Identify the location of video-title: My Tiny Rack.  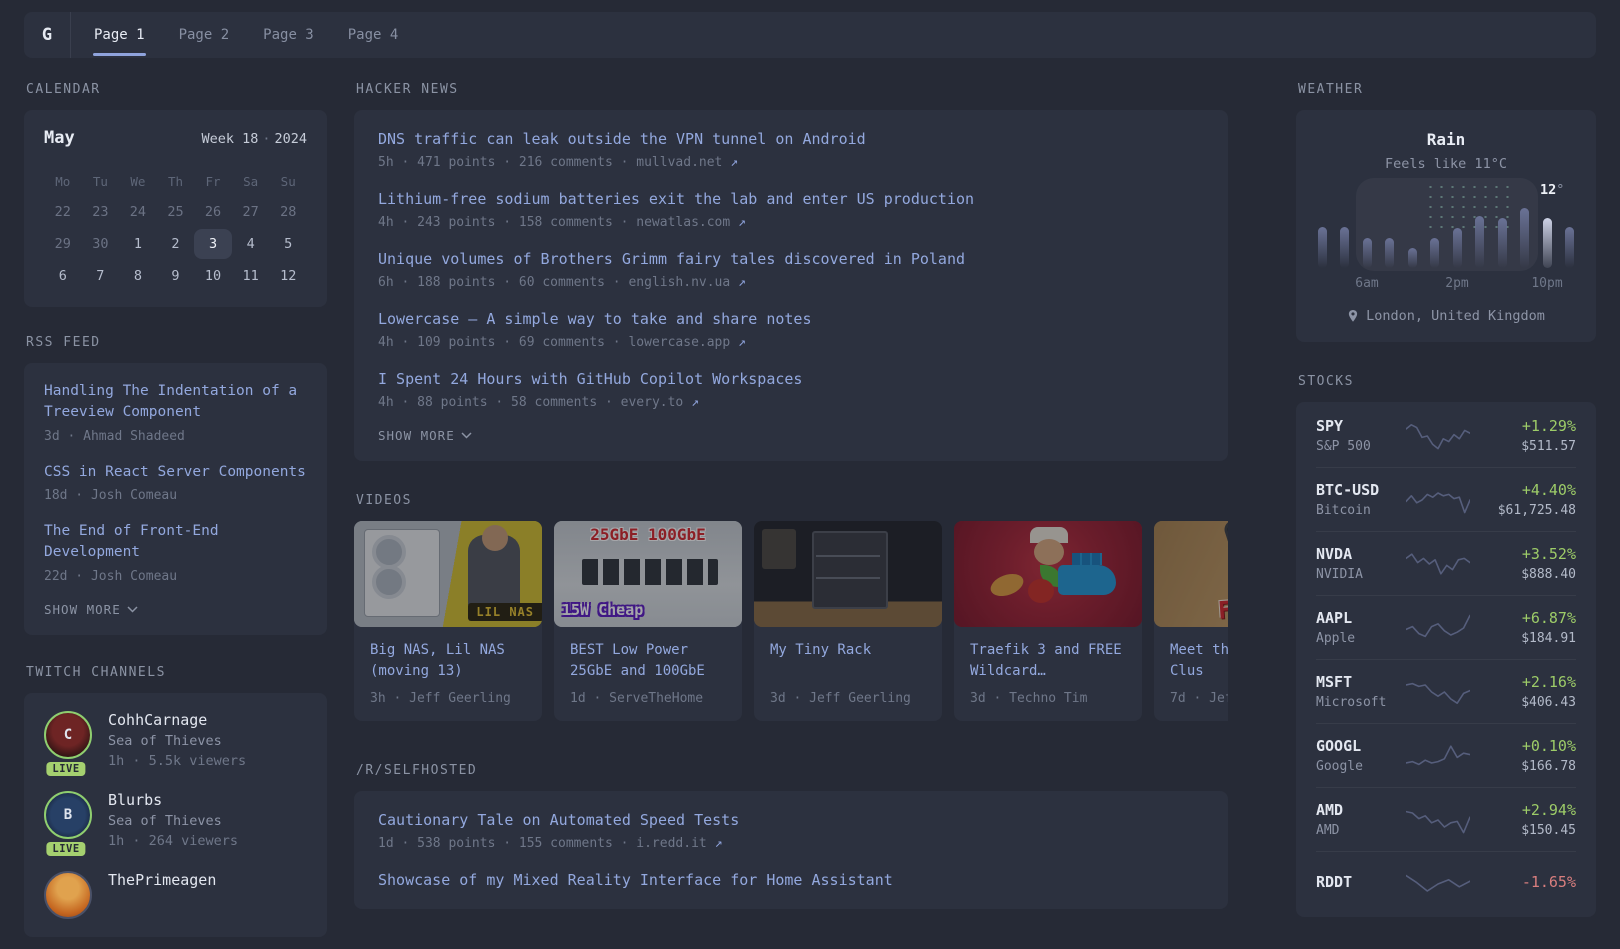
(848, 661).